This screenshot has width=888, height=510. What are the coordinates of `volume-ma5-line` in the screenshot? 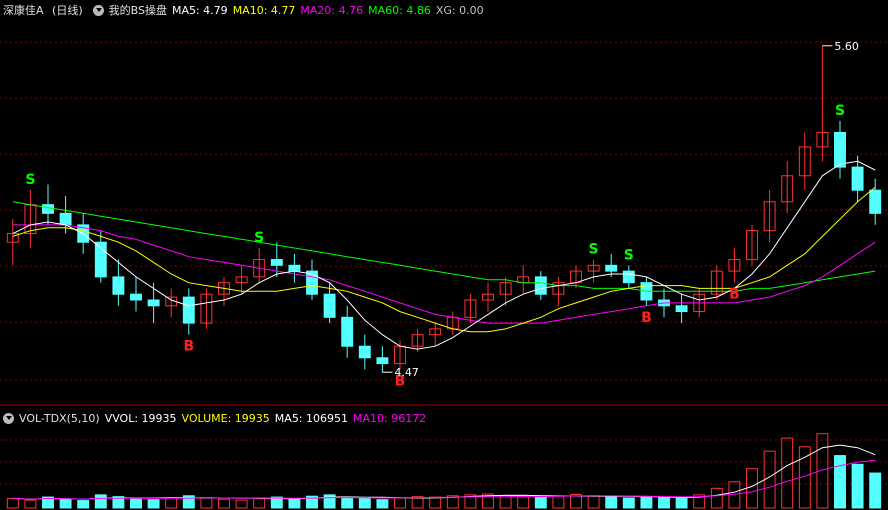 It's located at (444, 472).